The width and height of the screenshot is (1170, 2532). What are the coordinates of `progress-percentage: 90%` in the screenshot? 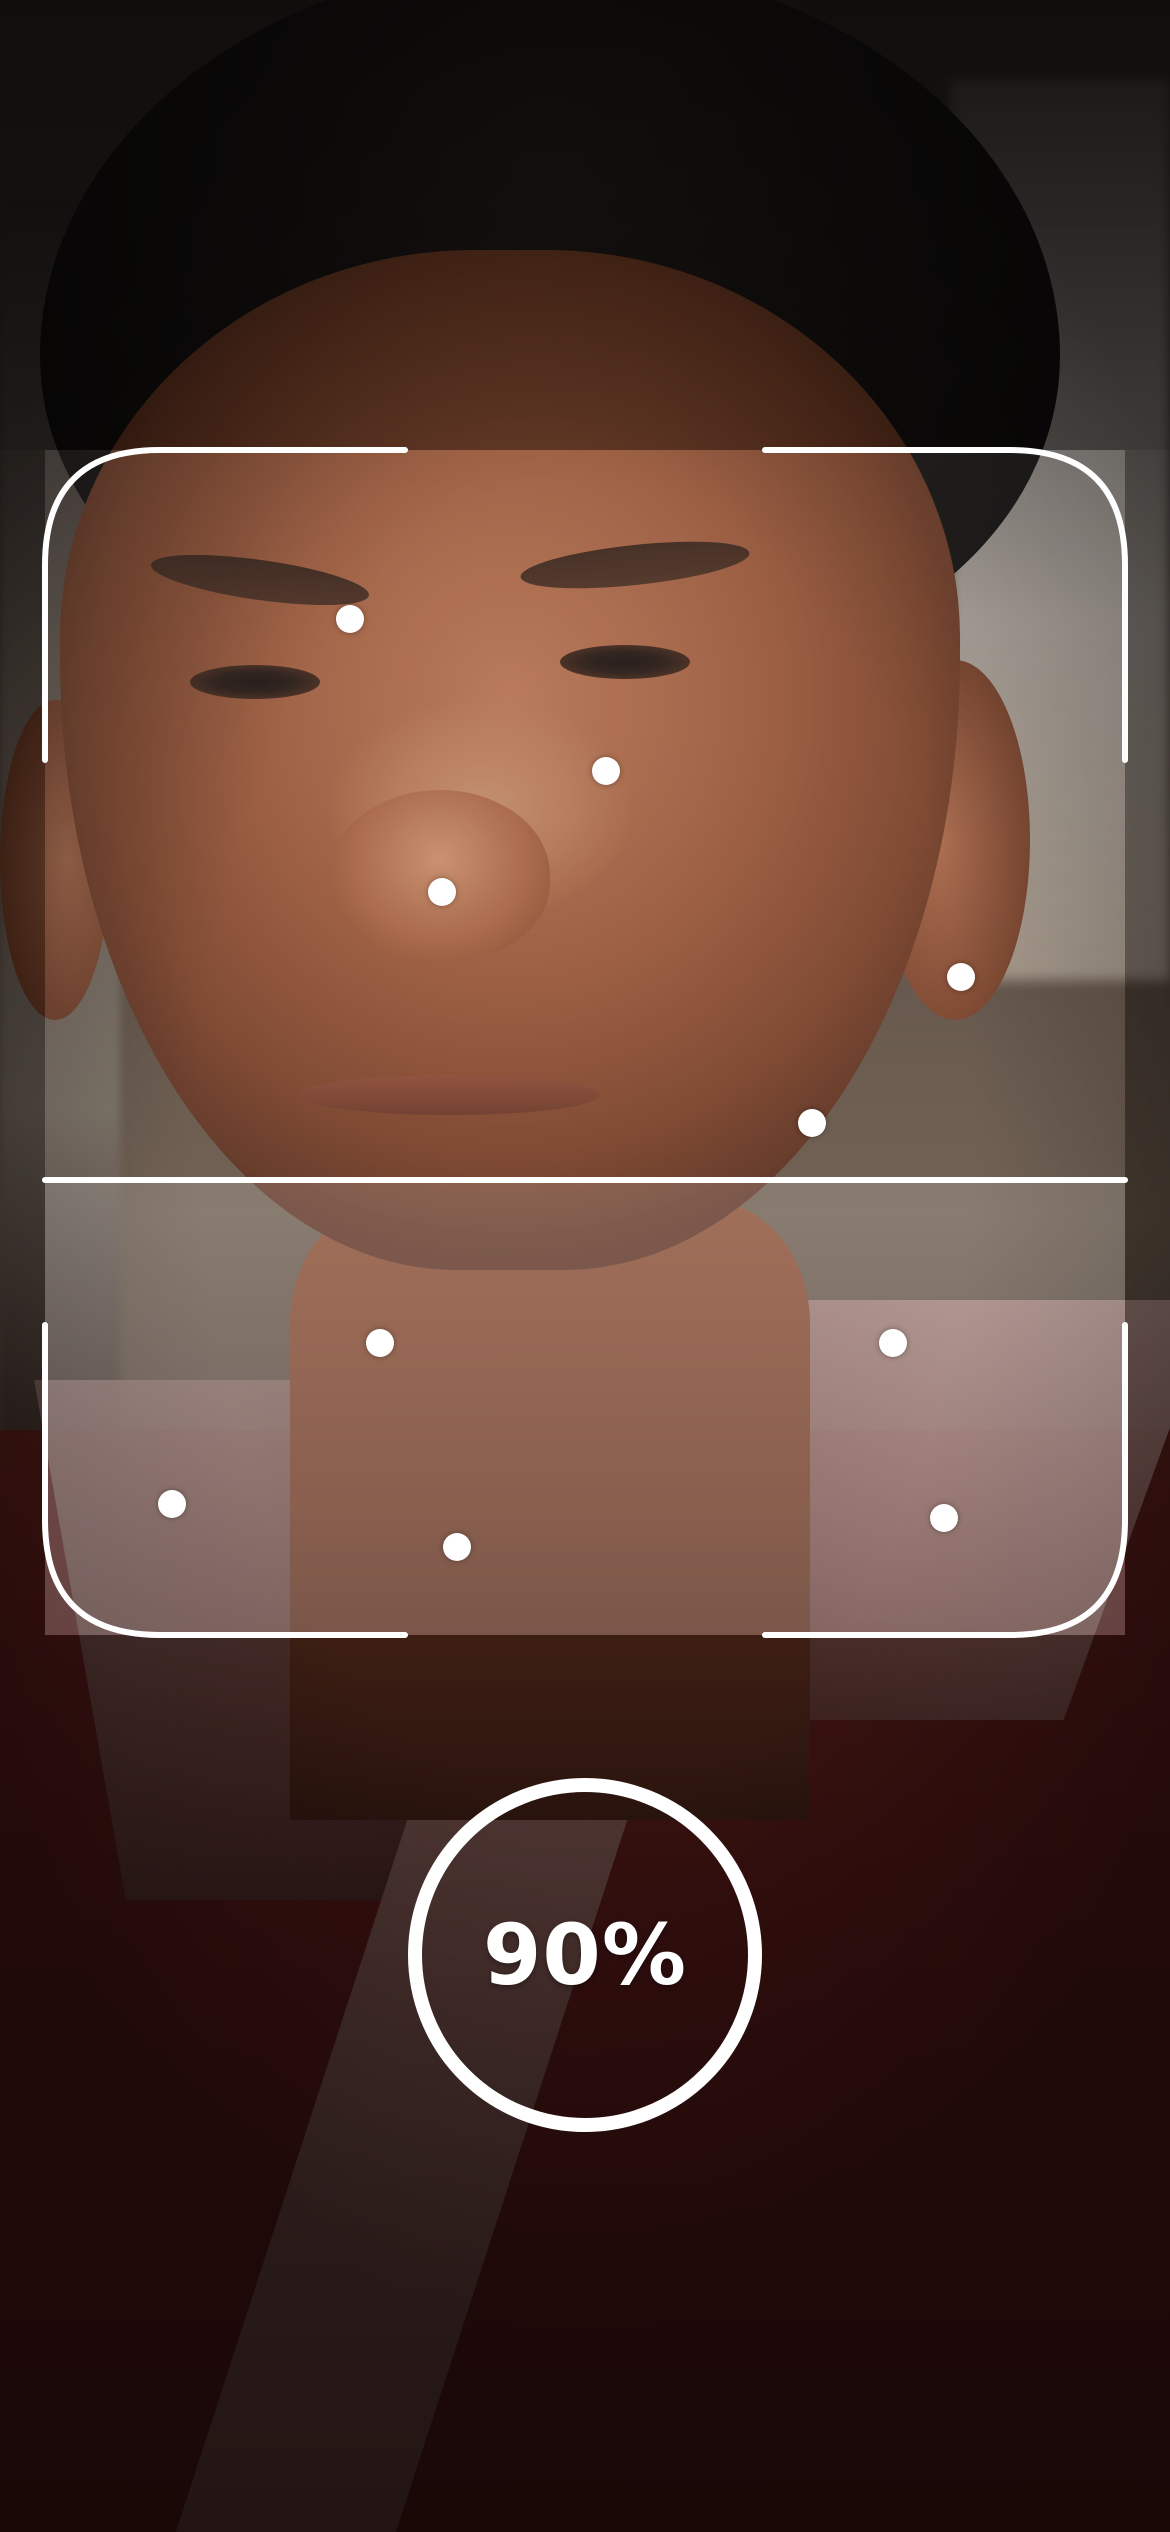 It's located at (585, 1955).